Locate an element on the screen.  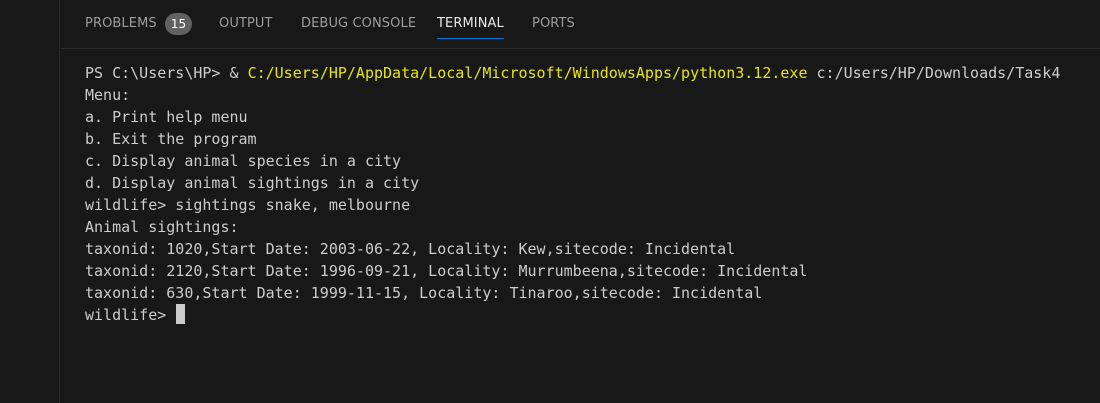
terminal-cursor is located at coordinates (181, 314).